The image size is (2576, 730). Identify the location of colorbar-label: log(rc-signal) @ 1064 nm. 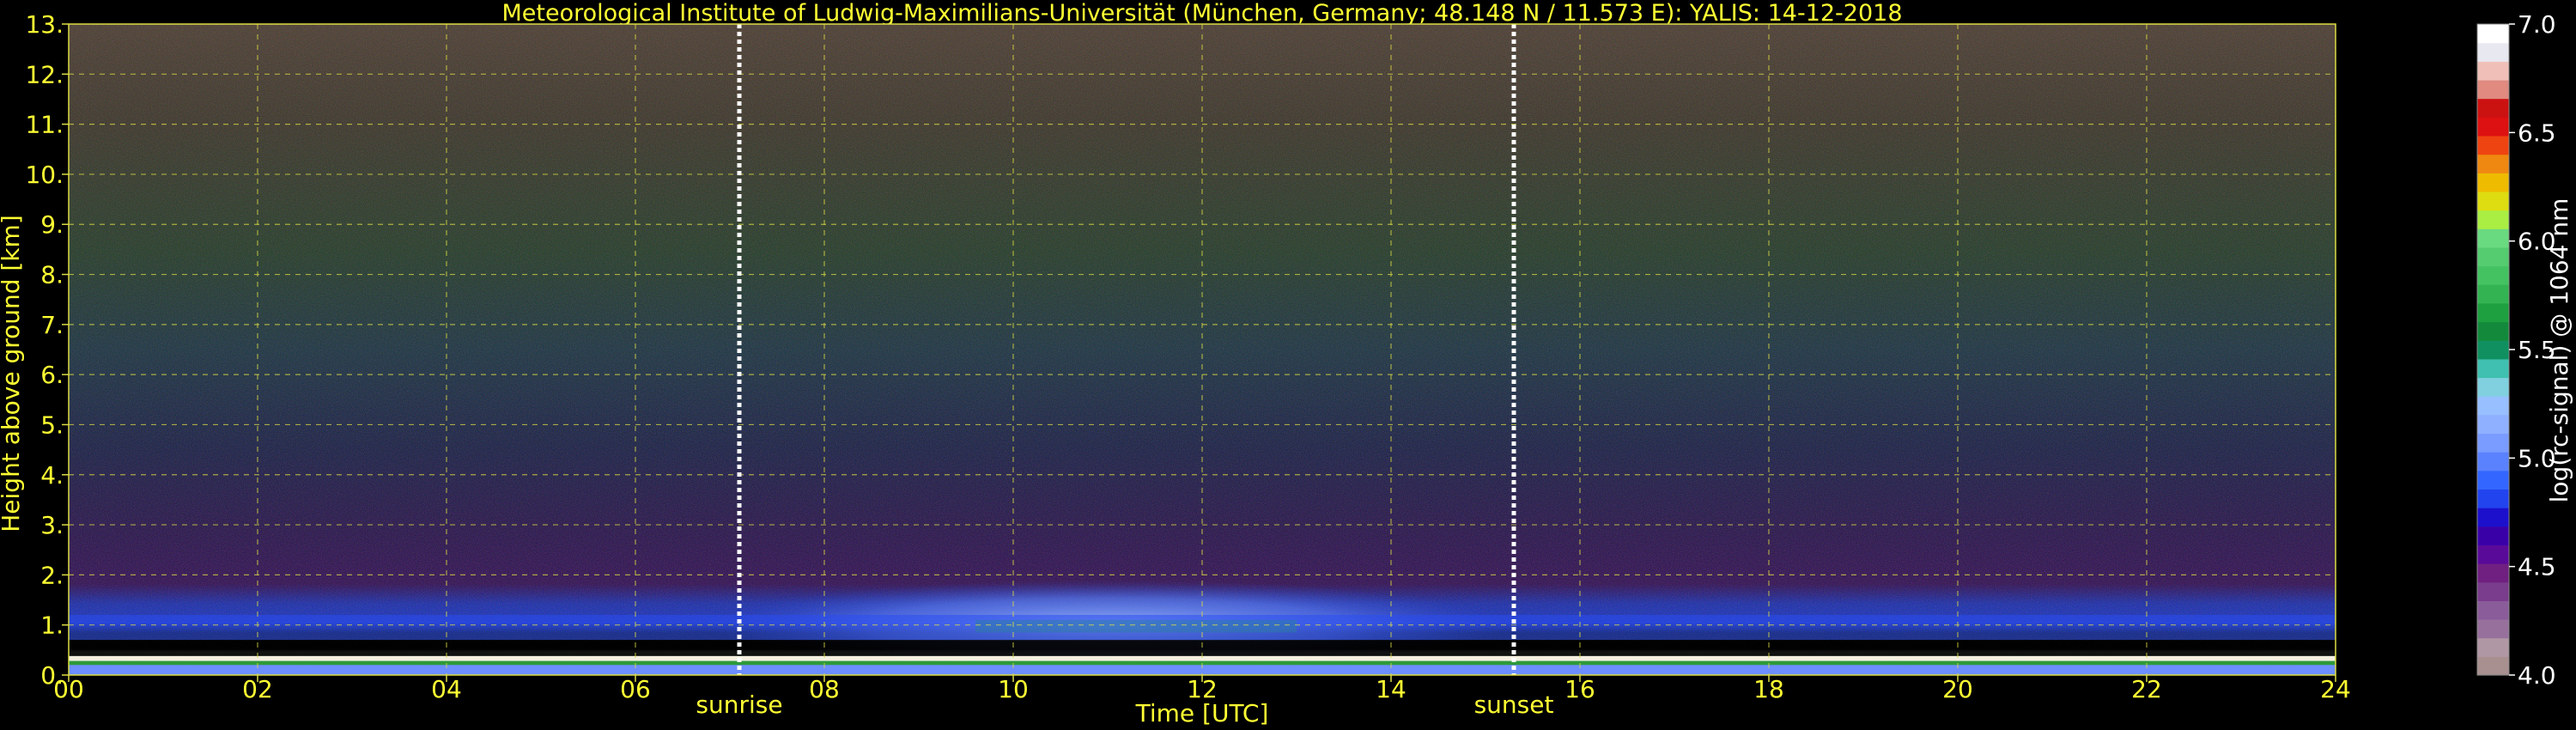
(2559, 350).